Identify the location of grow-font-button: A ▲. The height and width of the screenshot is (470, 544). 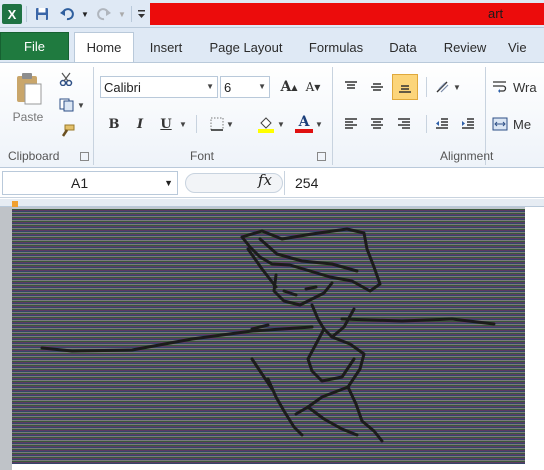
(289, 87).